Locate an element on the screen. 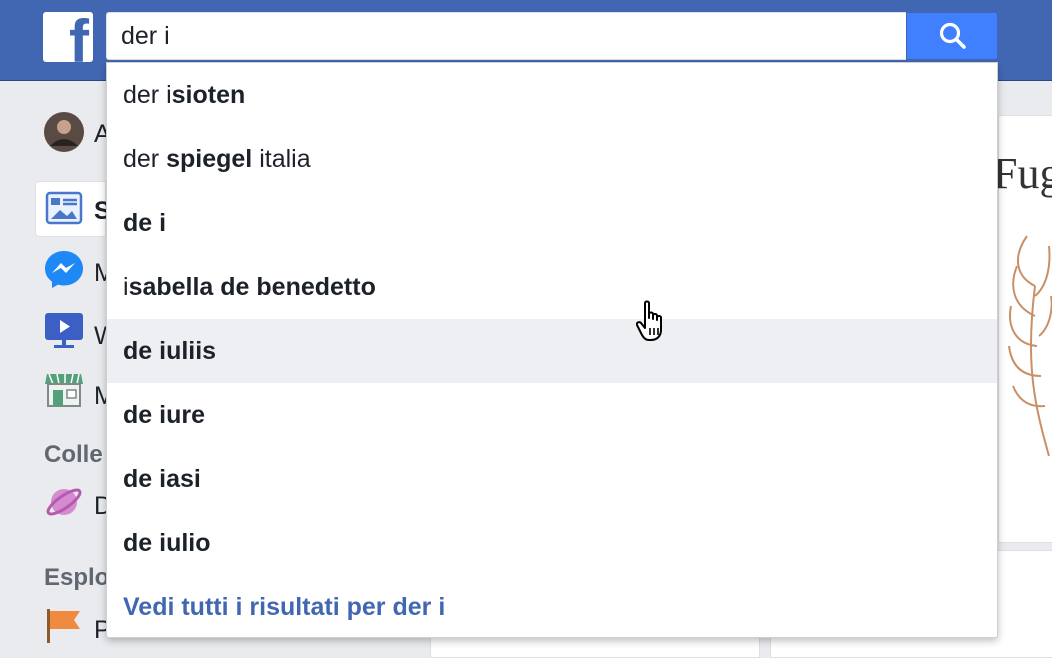  plant-illustration is located at coordinates (1030, 346).